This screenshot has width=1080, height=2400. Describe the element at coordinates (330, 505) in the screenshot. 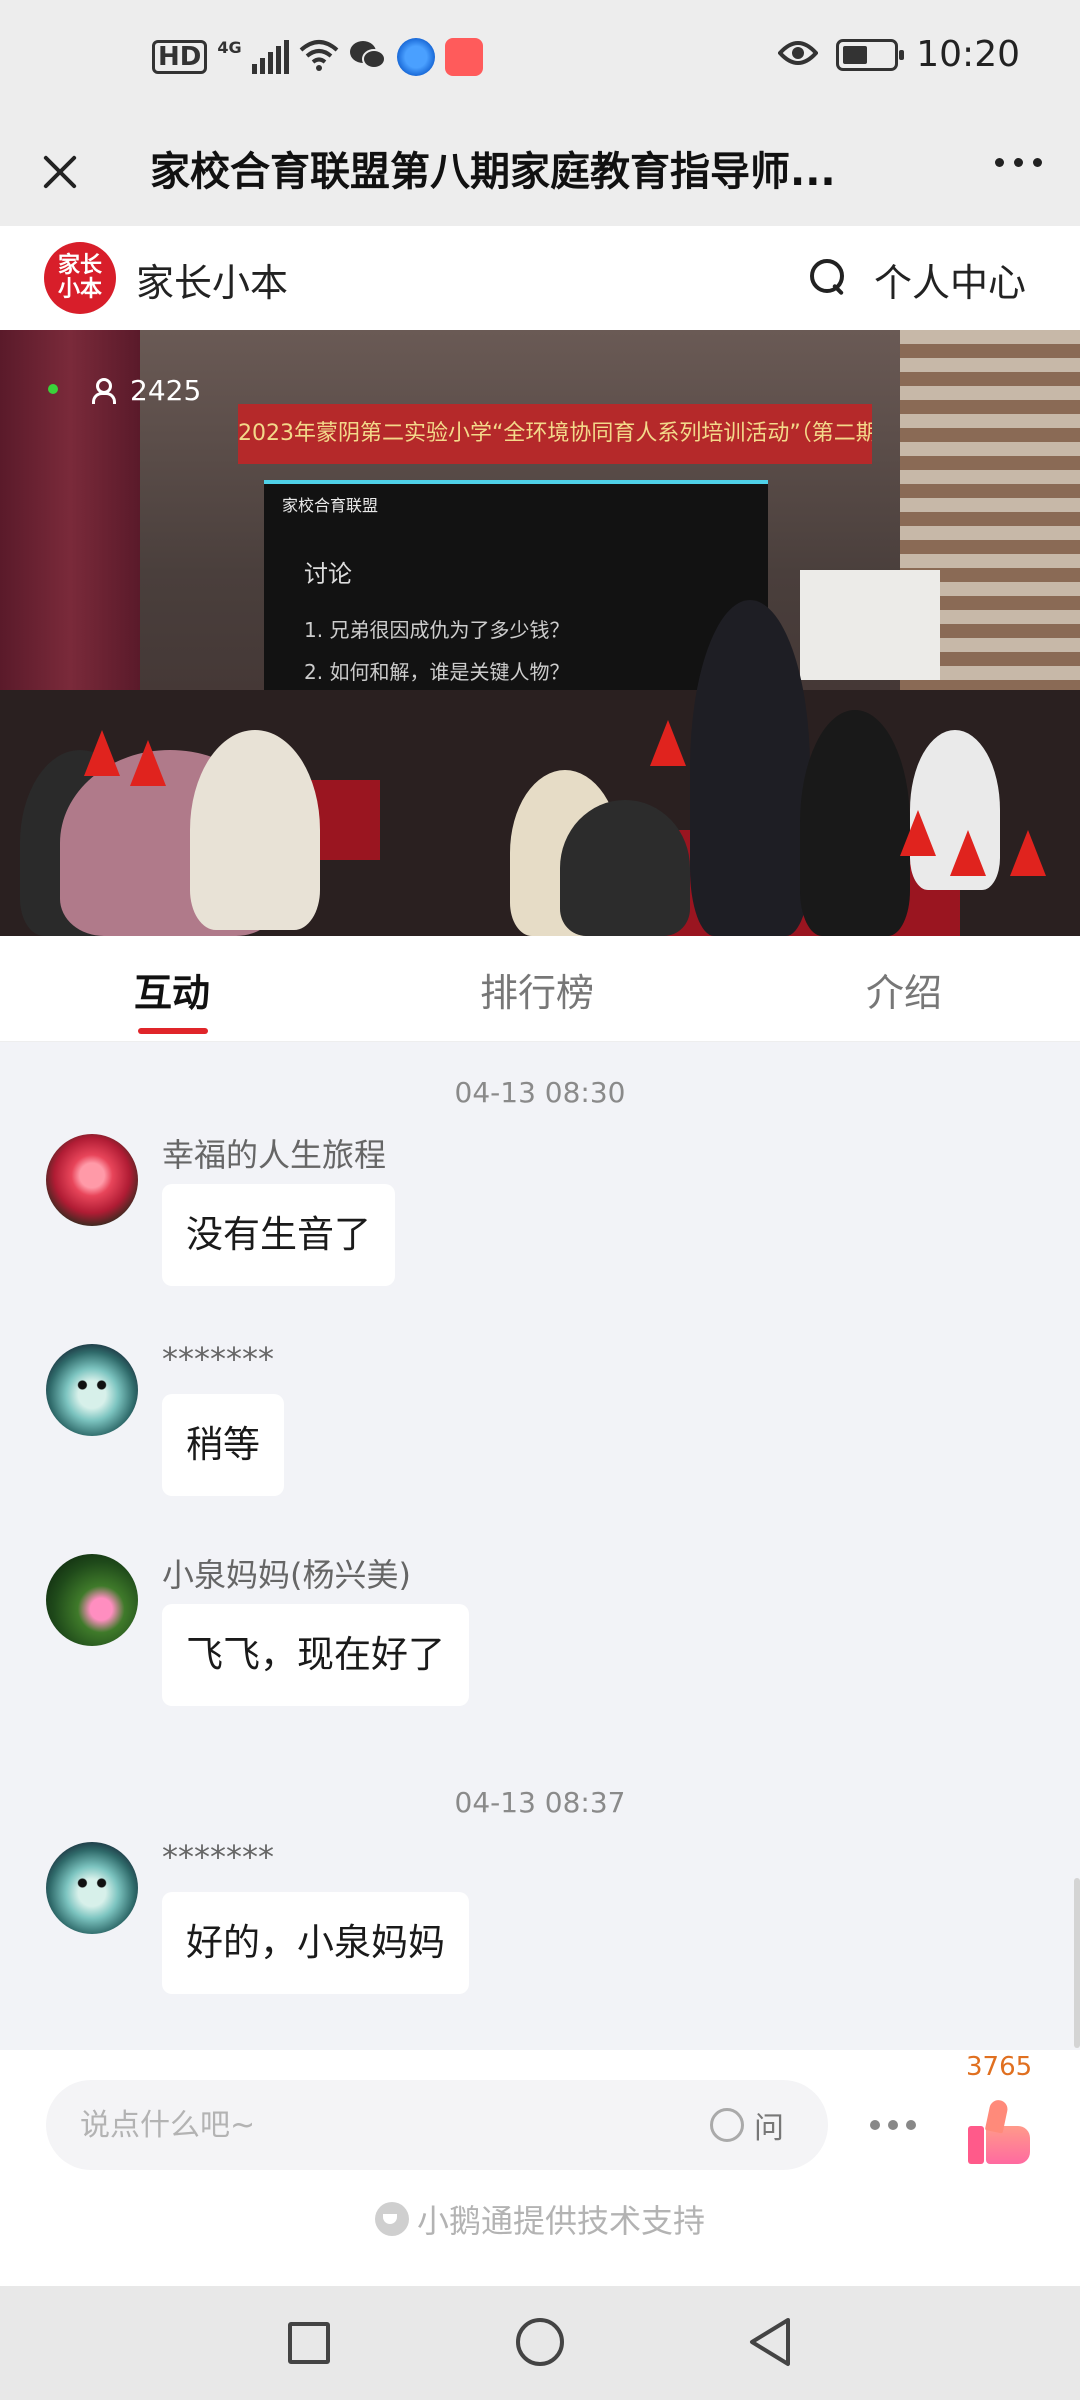

I see `screen-header: 家校合育联盟` at that location.